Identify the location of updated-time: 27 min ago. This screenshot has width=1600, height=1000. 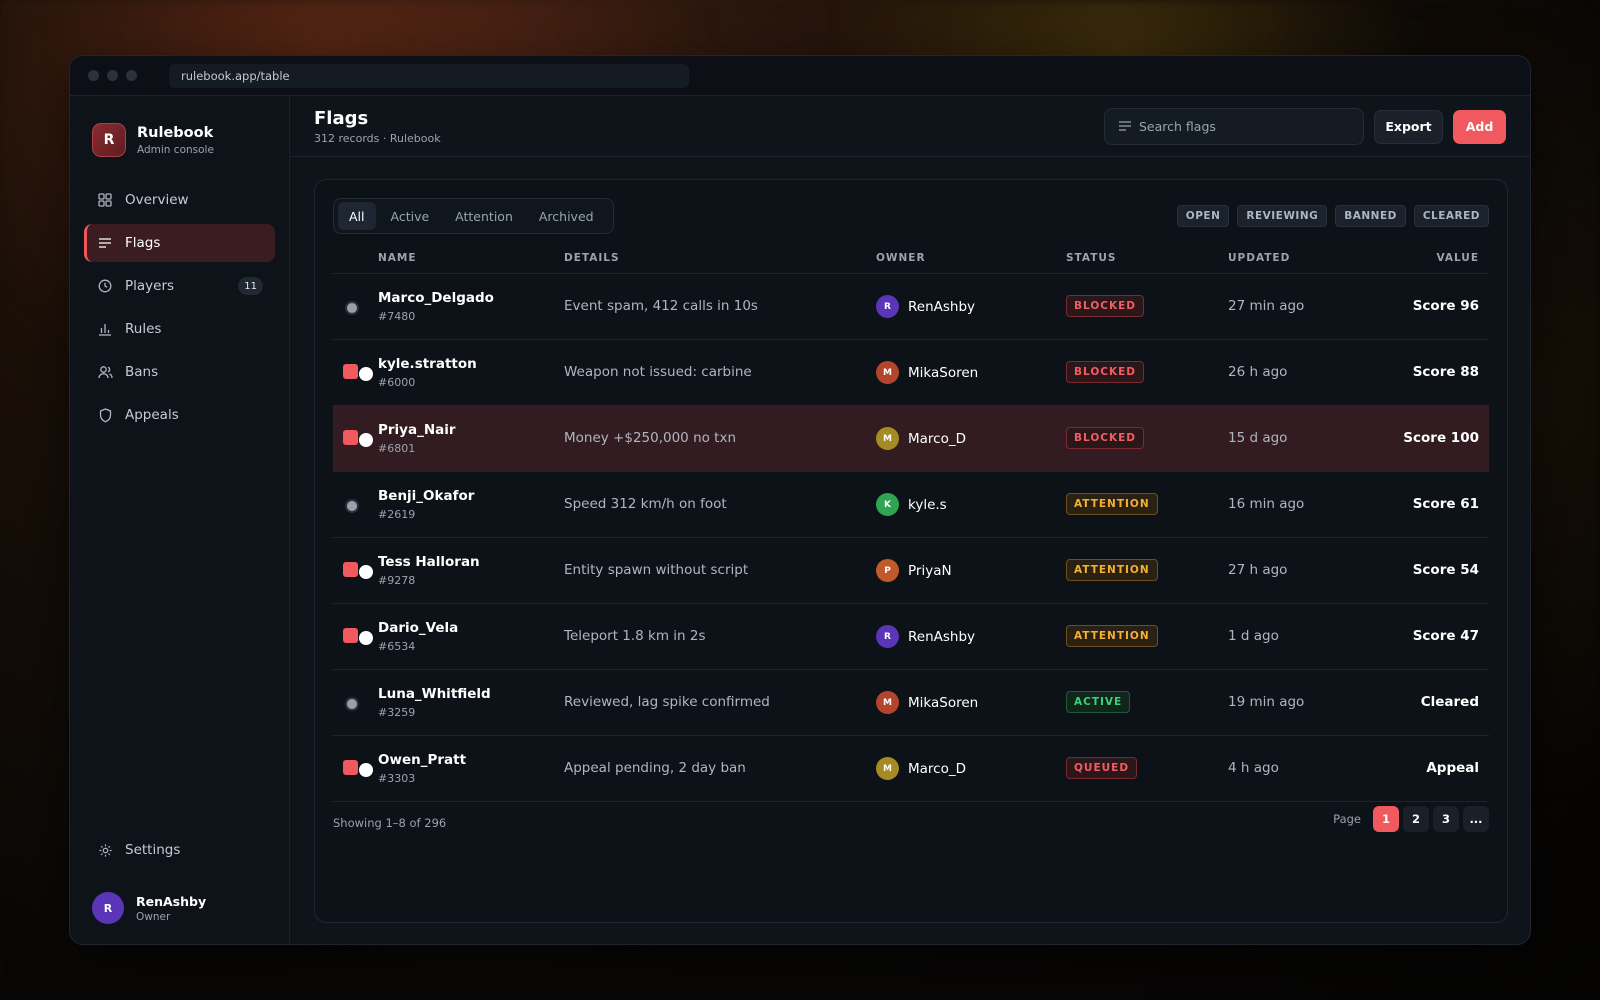
(1266, 306).